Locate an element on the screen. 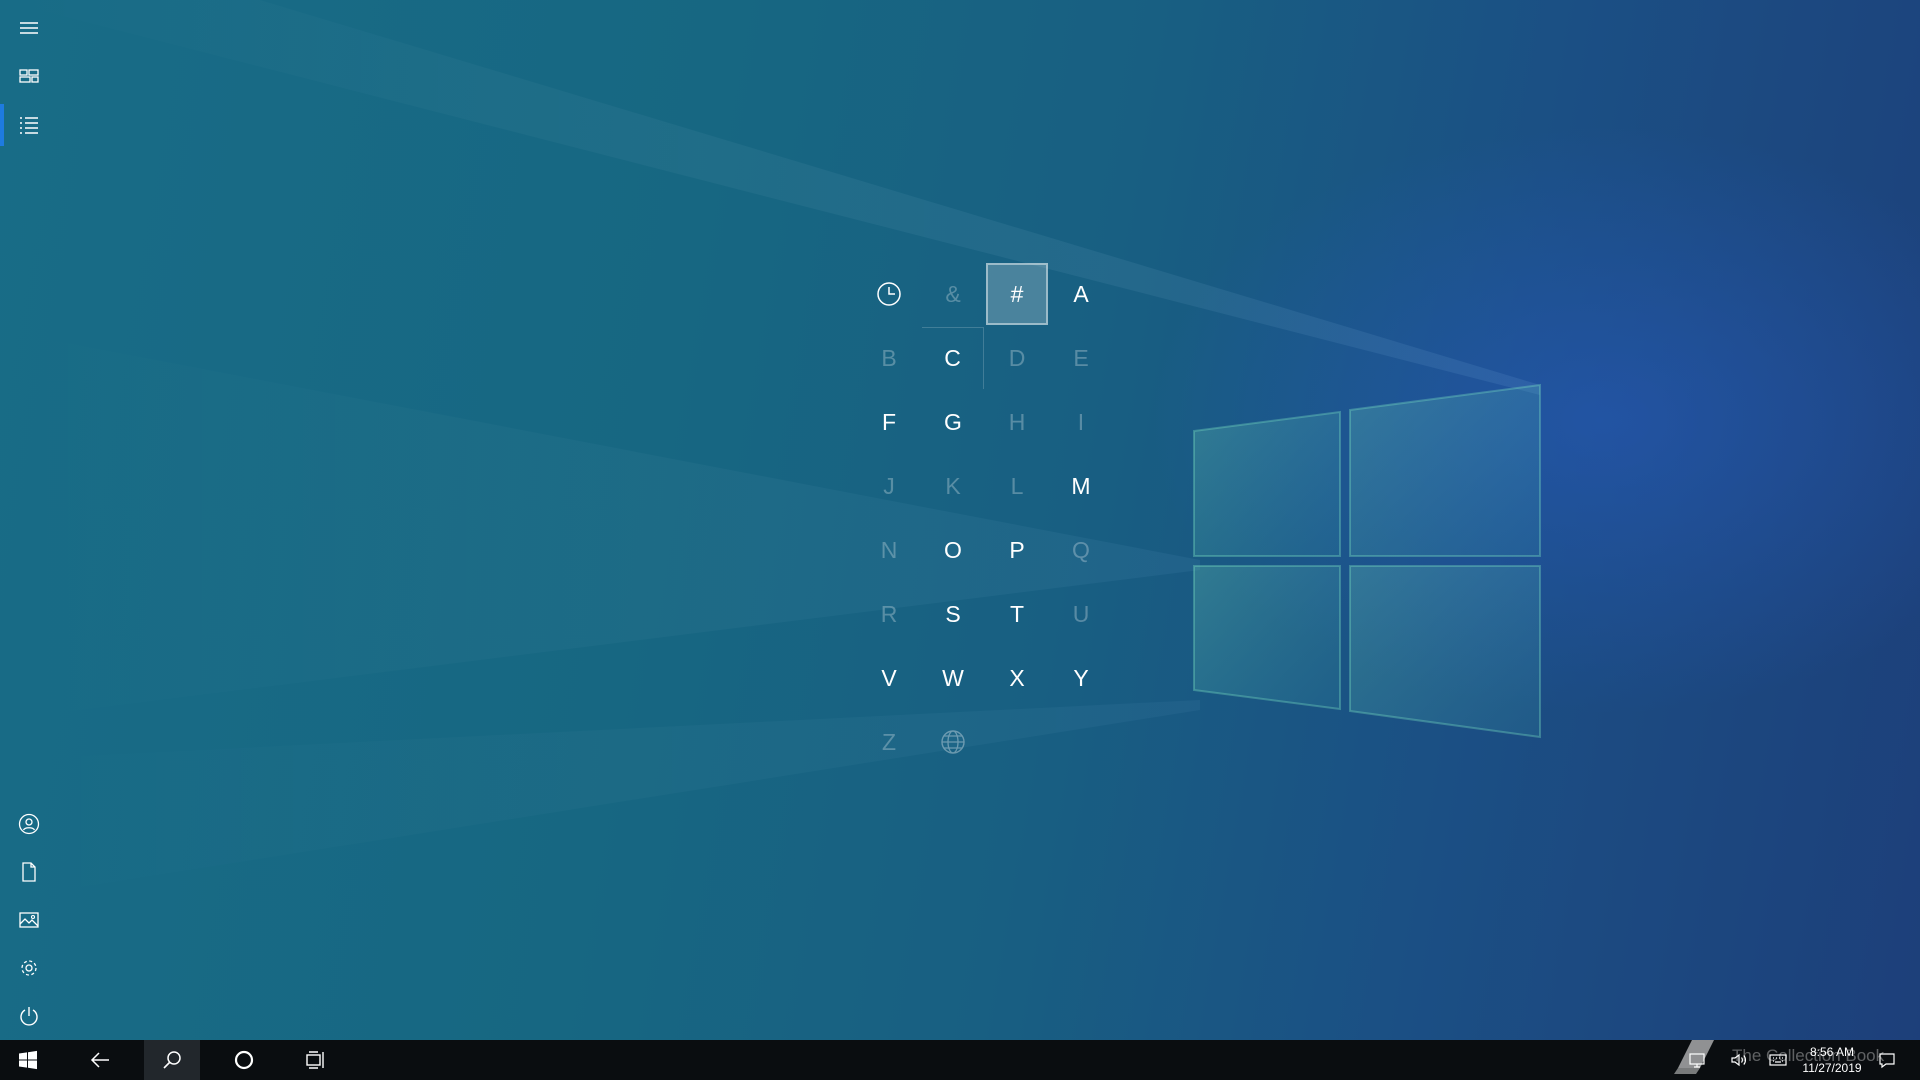  action-center-icon is located at coordinates (1887, 1061).